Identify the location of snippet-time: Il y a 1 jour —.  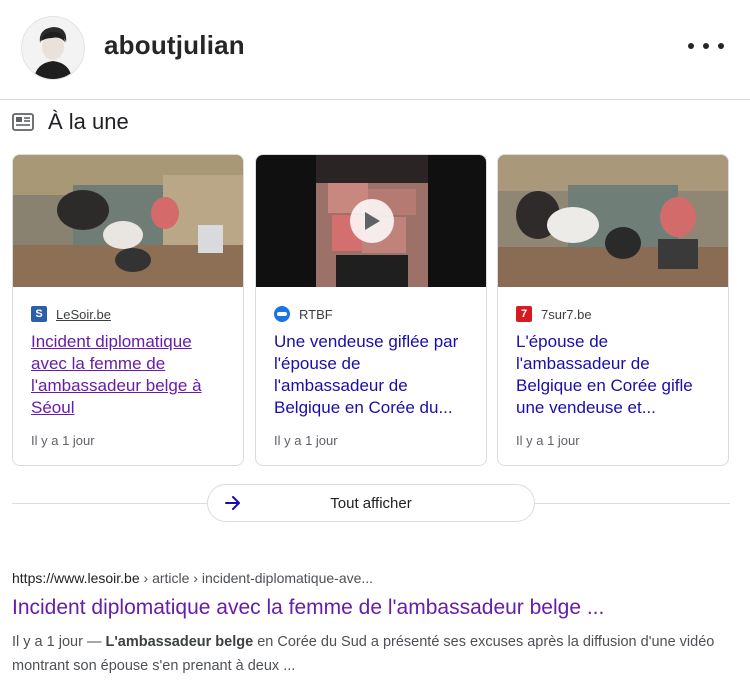
(59, 642).